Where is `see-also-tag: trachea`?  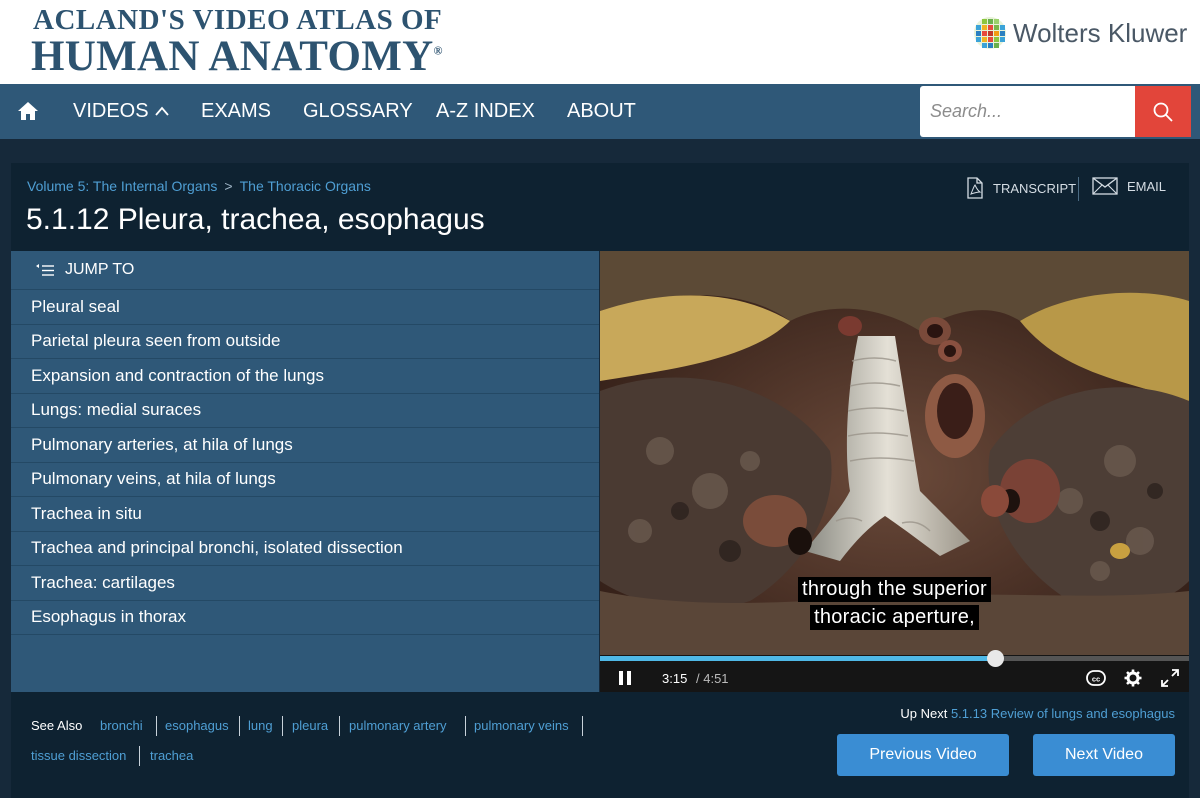 see-also-tag: trachea is located at coordinates (171, 755).